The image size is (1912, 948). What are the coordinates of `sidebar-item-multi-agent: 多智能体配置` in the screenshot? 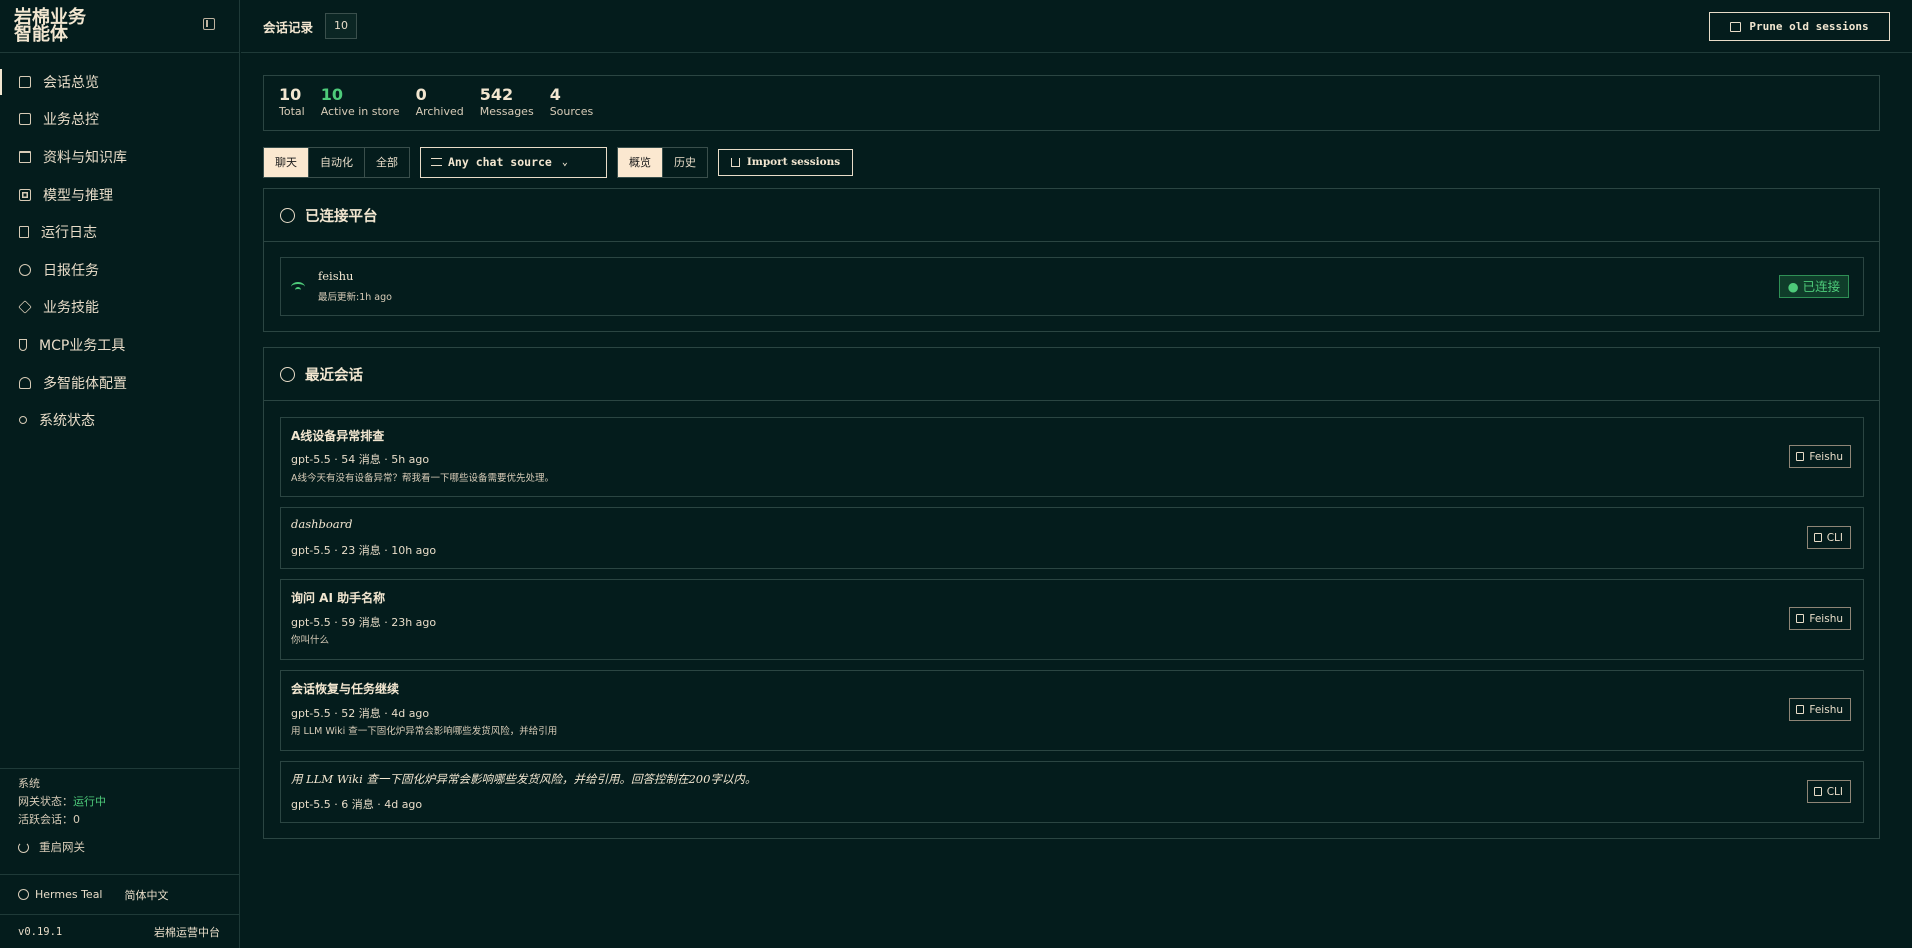 It's located at (119, 383).